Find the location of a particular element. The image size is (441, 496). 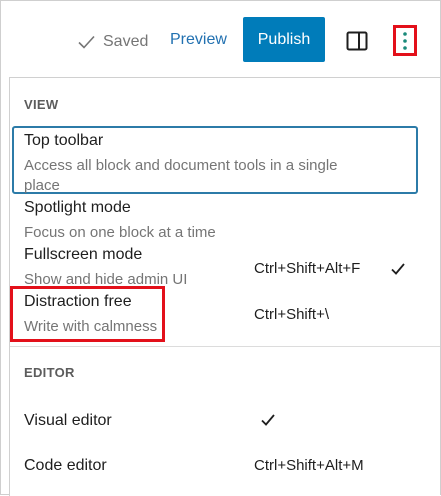

check-icon is located at coordinates (86, 42).